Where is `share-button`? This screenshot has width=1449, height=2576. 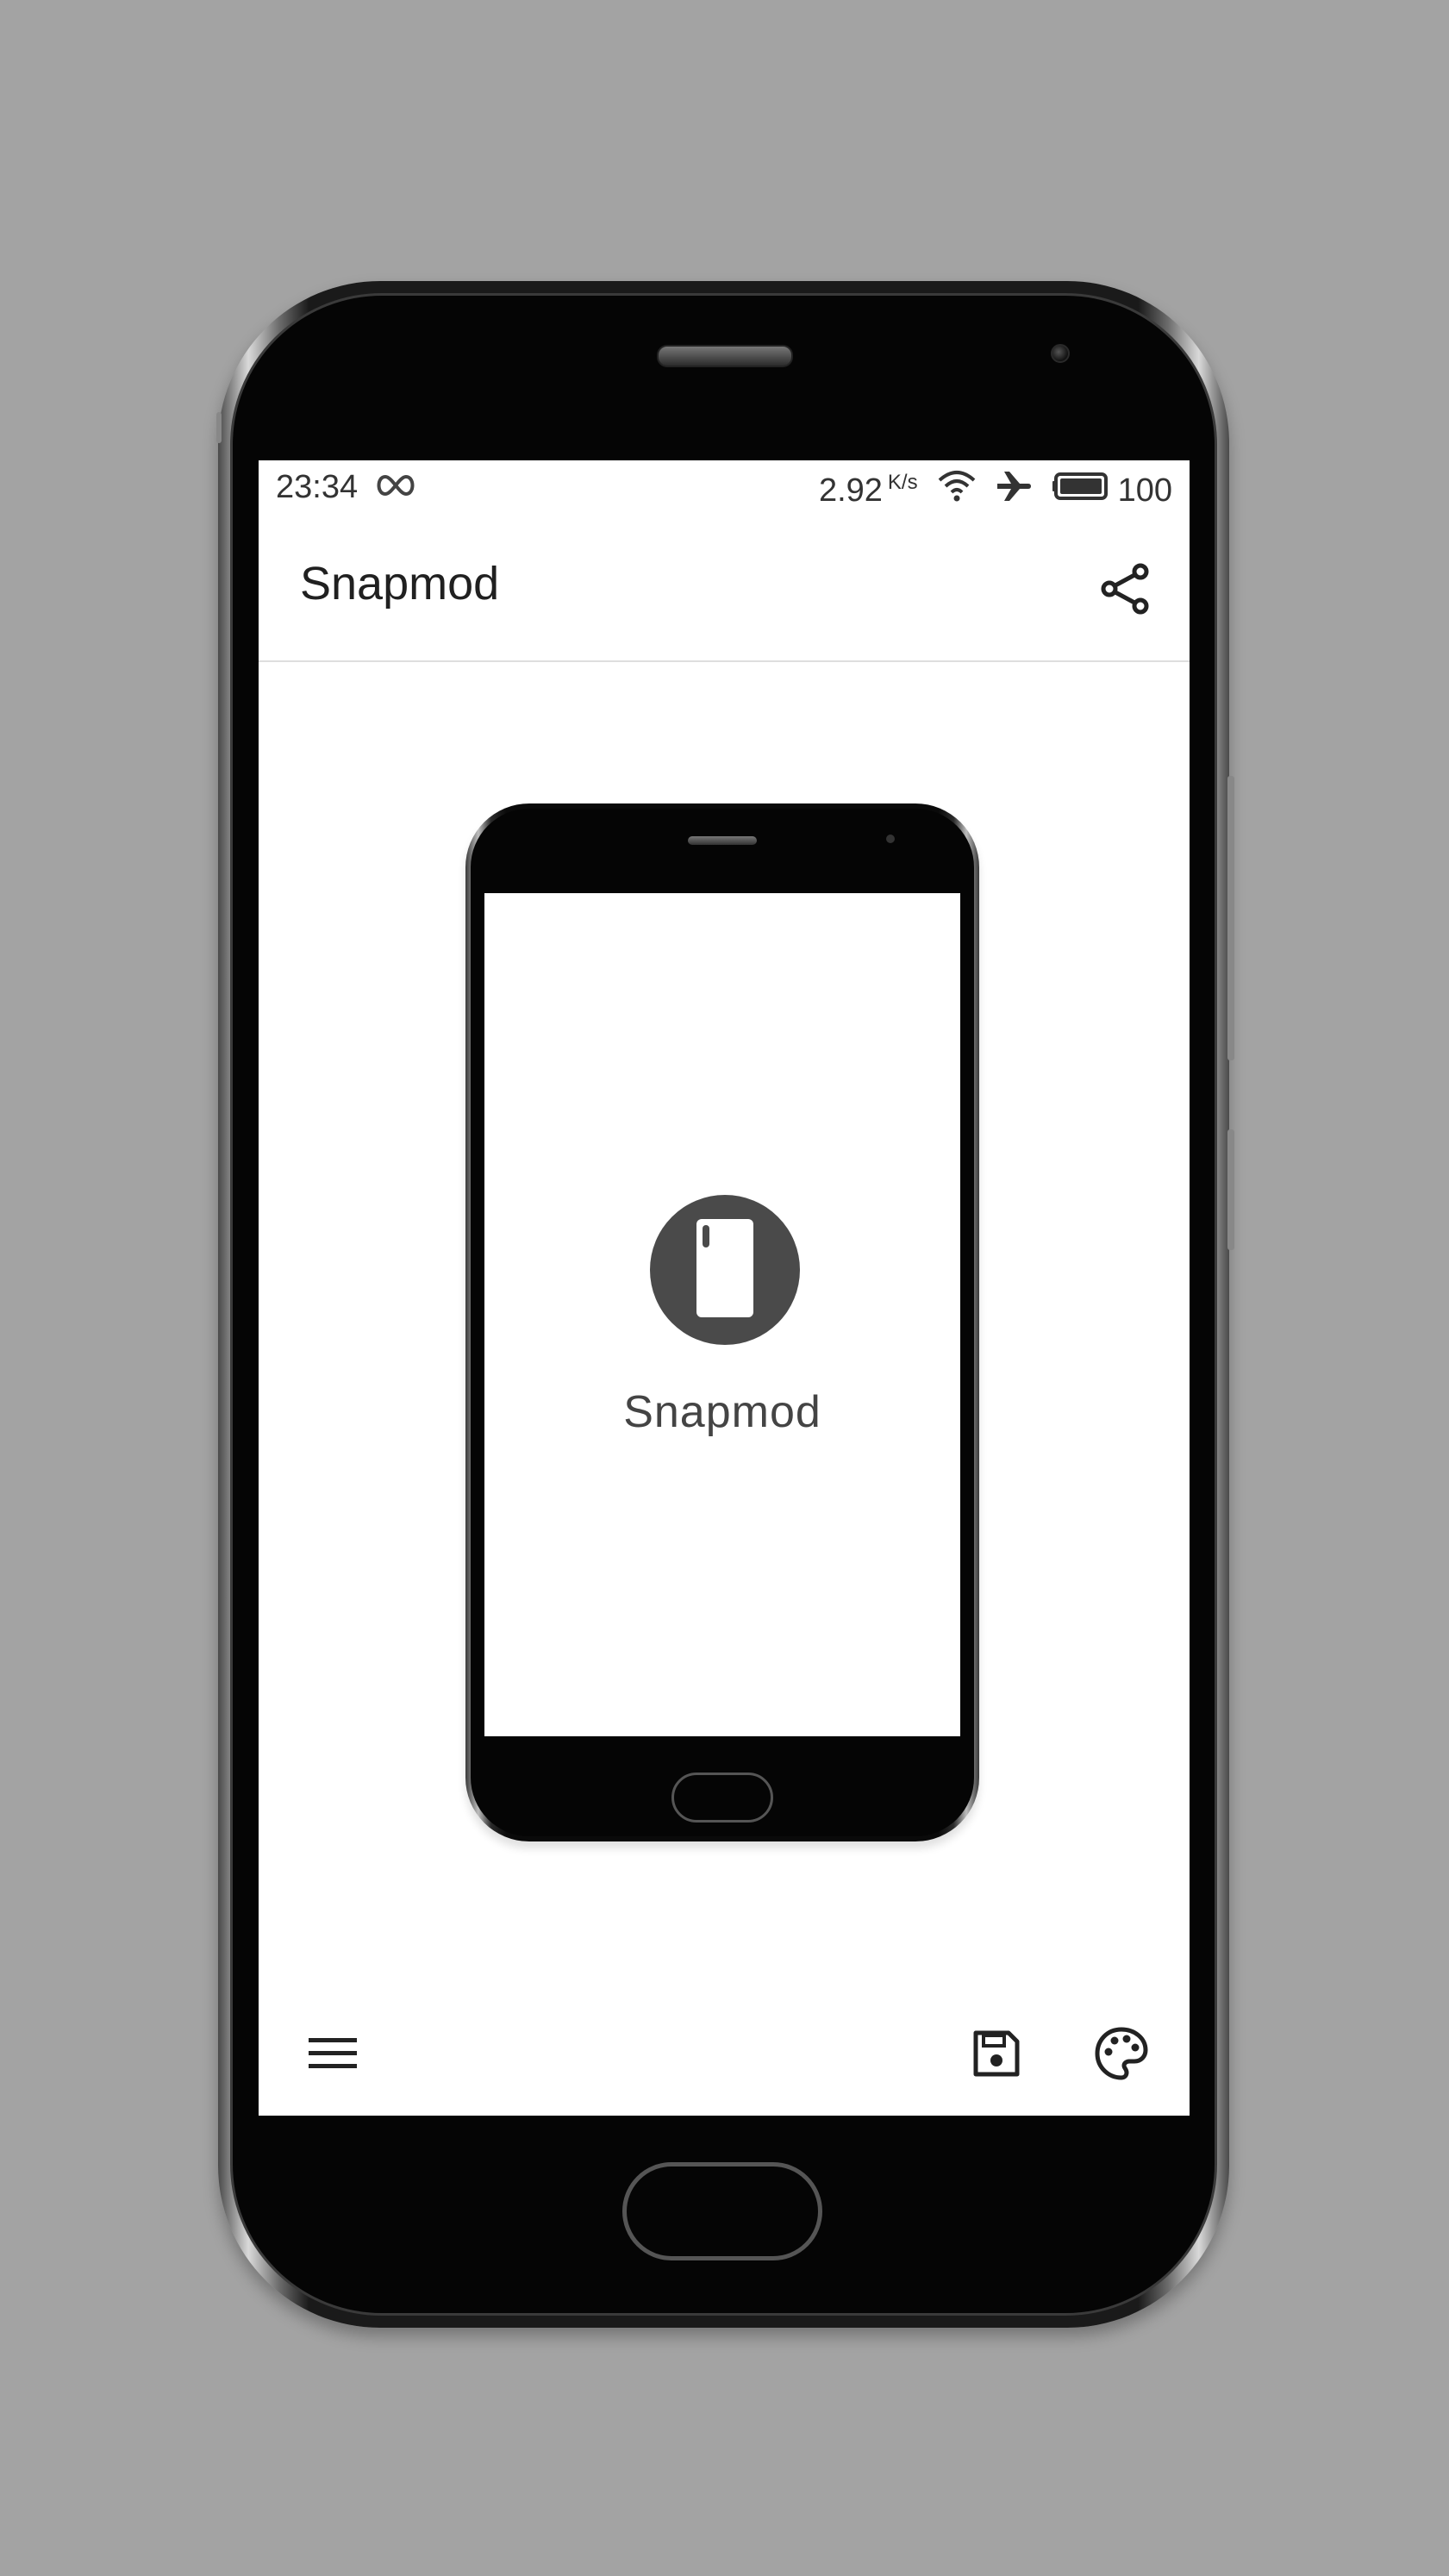
share-button is located at coordinates (1126, 591).